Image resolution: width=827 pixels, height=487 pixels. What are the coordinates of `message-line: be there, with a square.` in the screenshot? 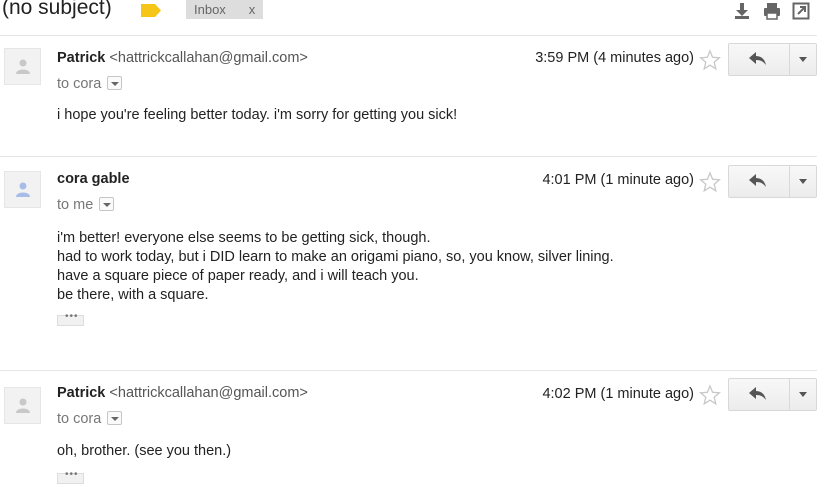 It's located at (133, 295).